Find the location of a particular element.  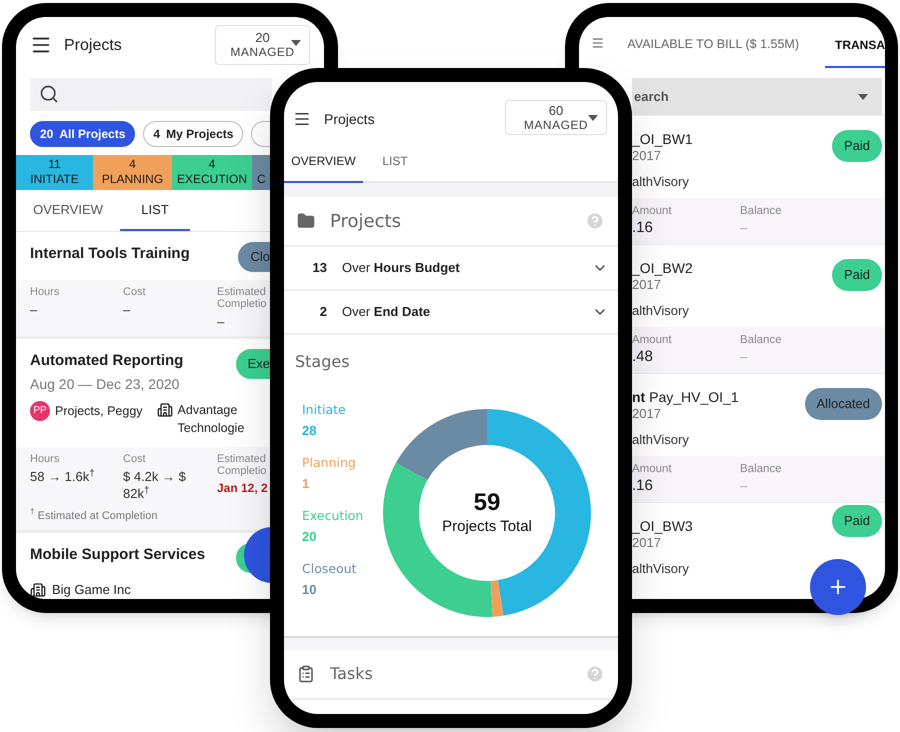

folder-icon is located at coordinates (306, 221).